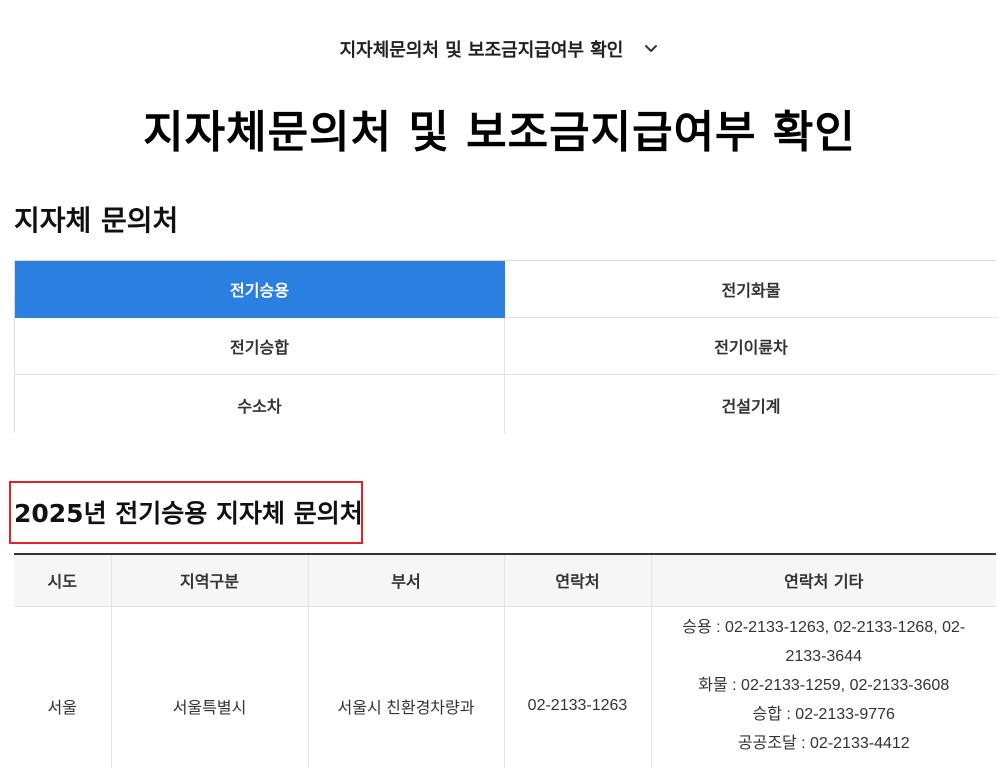  I want to click on tab-electric-passenger: 전기승용, so click(260, 289).